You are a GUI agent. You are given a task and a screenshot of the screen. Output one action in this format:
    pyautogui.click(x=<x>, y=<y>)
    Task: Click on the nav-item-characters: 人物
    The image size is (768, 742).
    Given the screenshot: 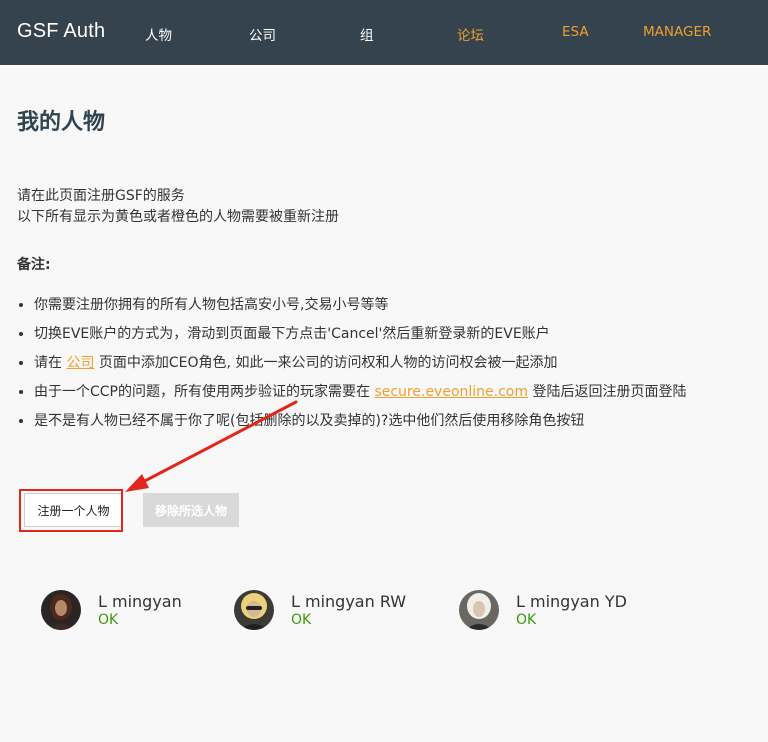 What is the action you would take?
    pyautogui.click(x=158, y=34)
    